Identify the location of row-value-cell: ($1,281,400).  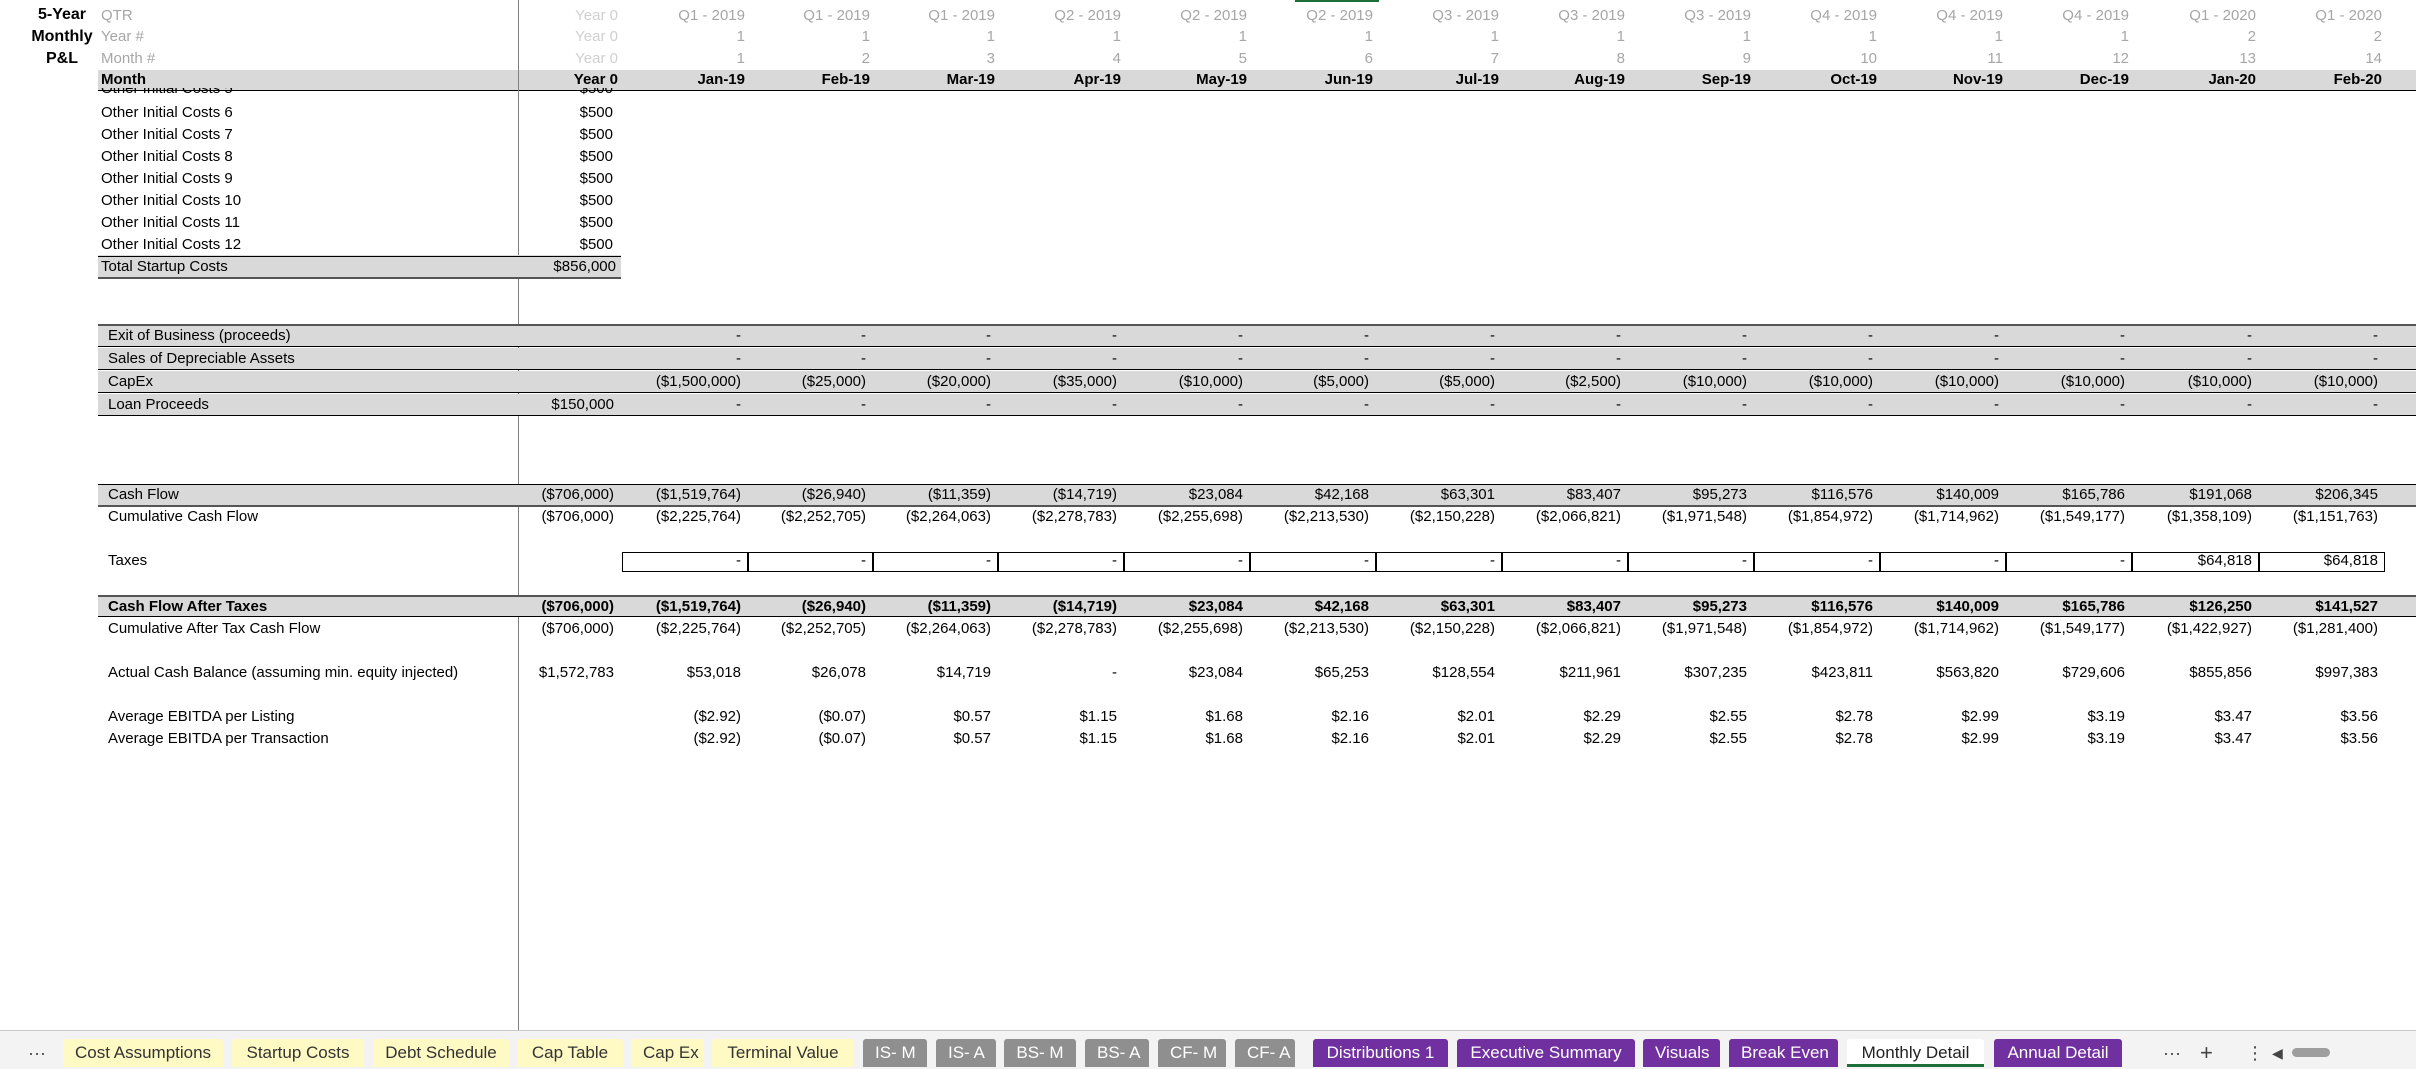
(2317, 629).